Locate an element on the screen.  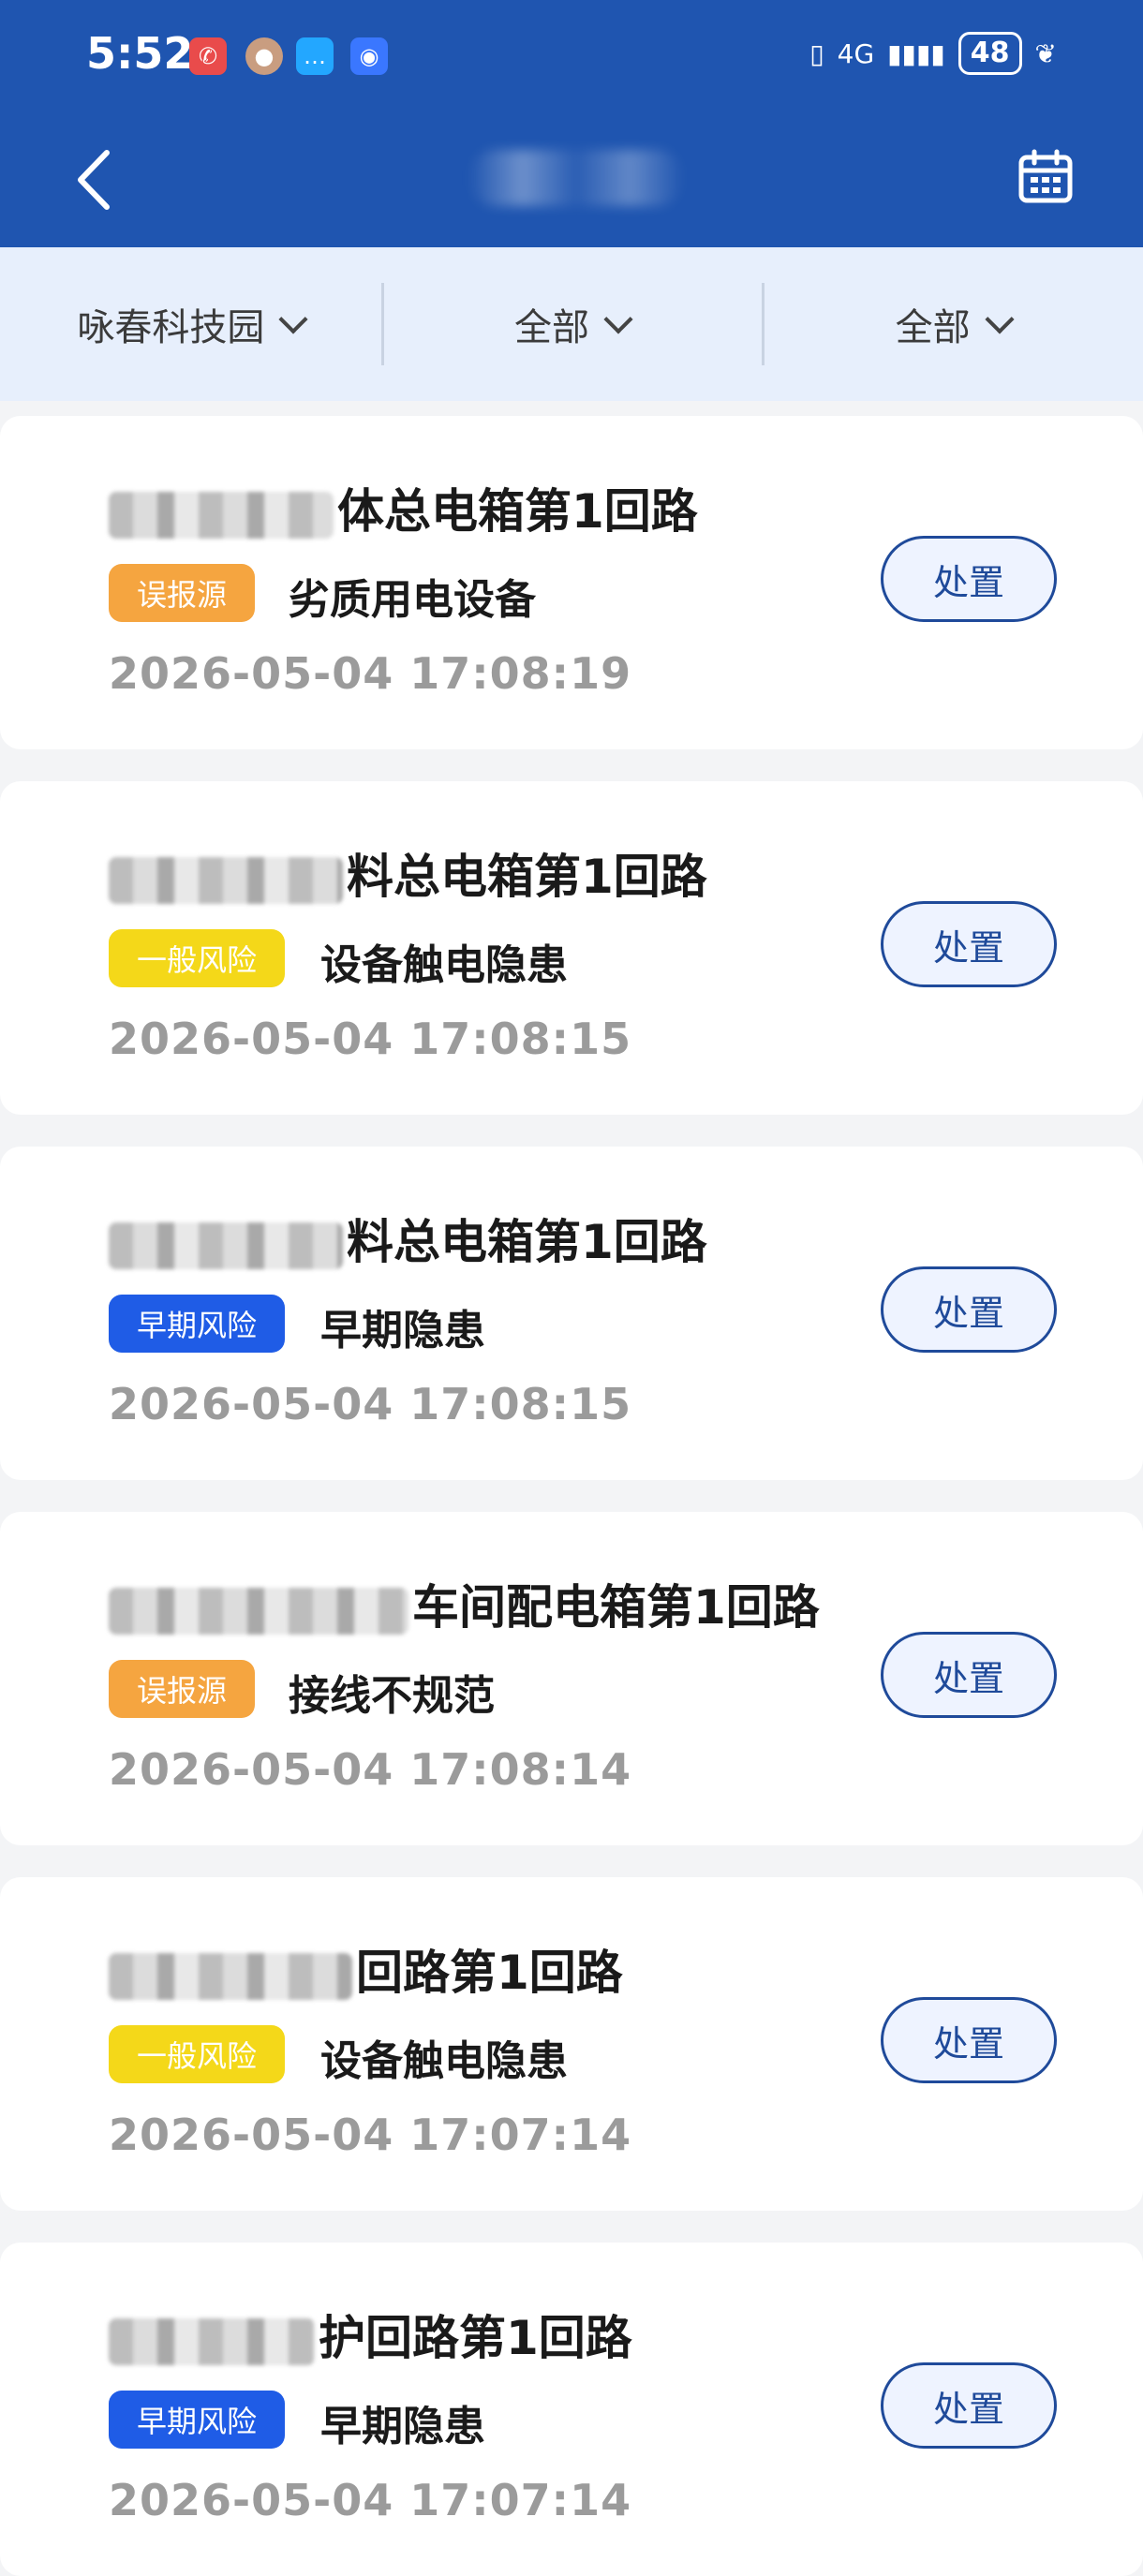
nav-bar is located at coordinates (571, 180).